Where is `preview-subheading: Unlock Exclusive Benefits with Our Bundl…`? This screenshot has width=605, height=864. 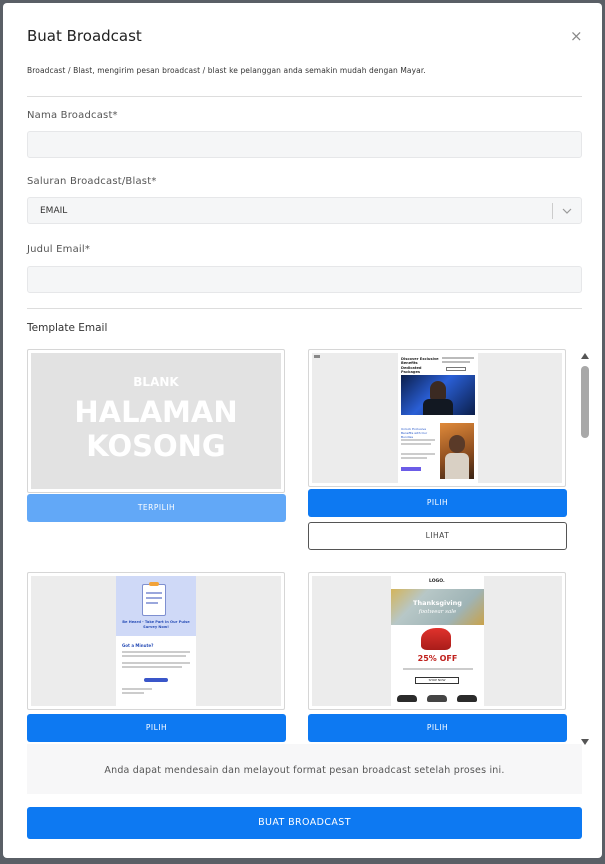 preview-subheading: Unlock Exclusive Benefits with Our Bundl… is located at coordinates (414, 433).